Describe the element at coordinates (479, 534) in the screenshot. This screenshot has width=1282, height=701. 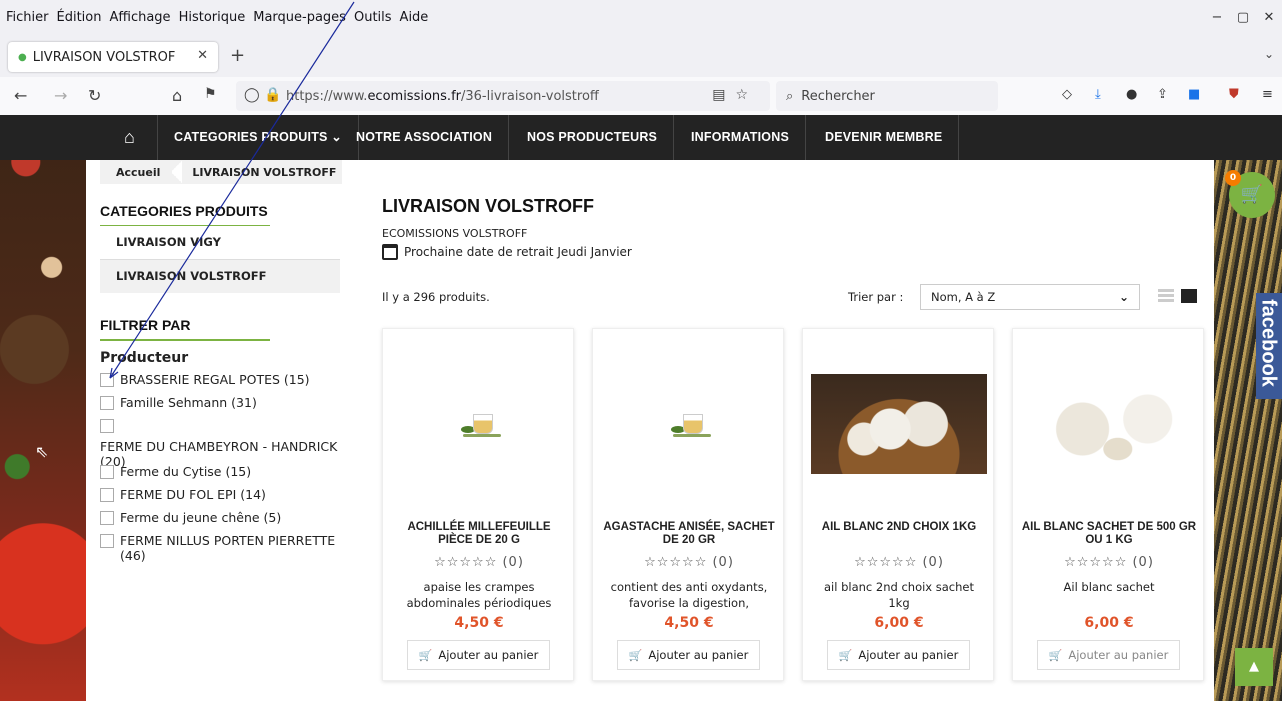
I see `product-name: ACHILLÉE MILLEFEUILLE PIÈCE DE 20 G` at that location.